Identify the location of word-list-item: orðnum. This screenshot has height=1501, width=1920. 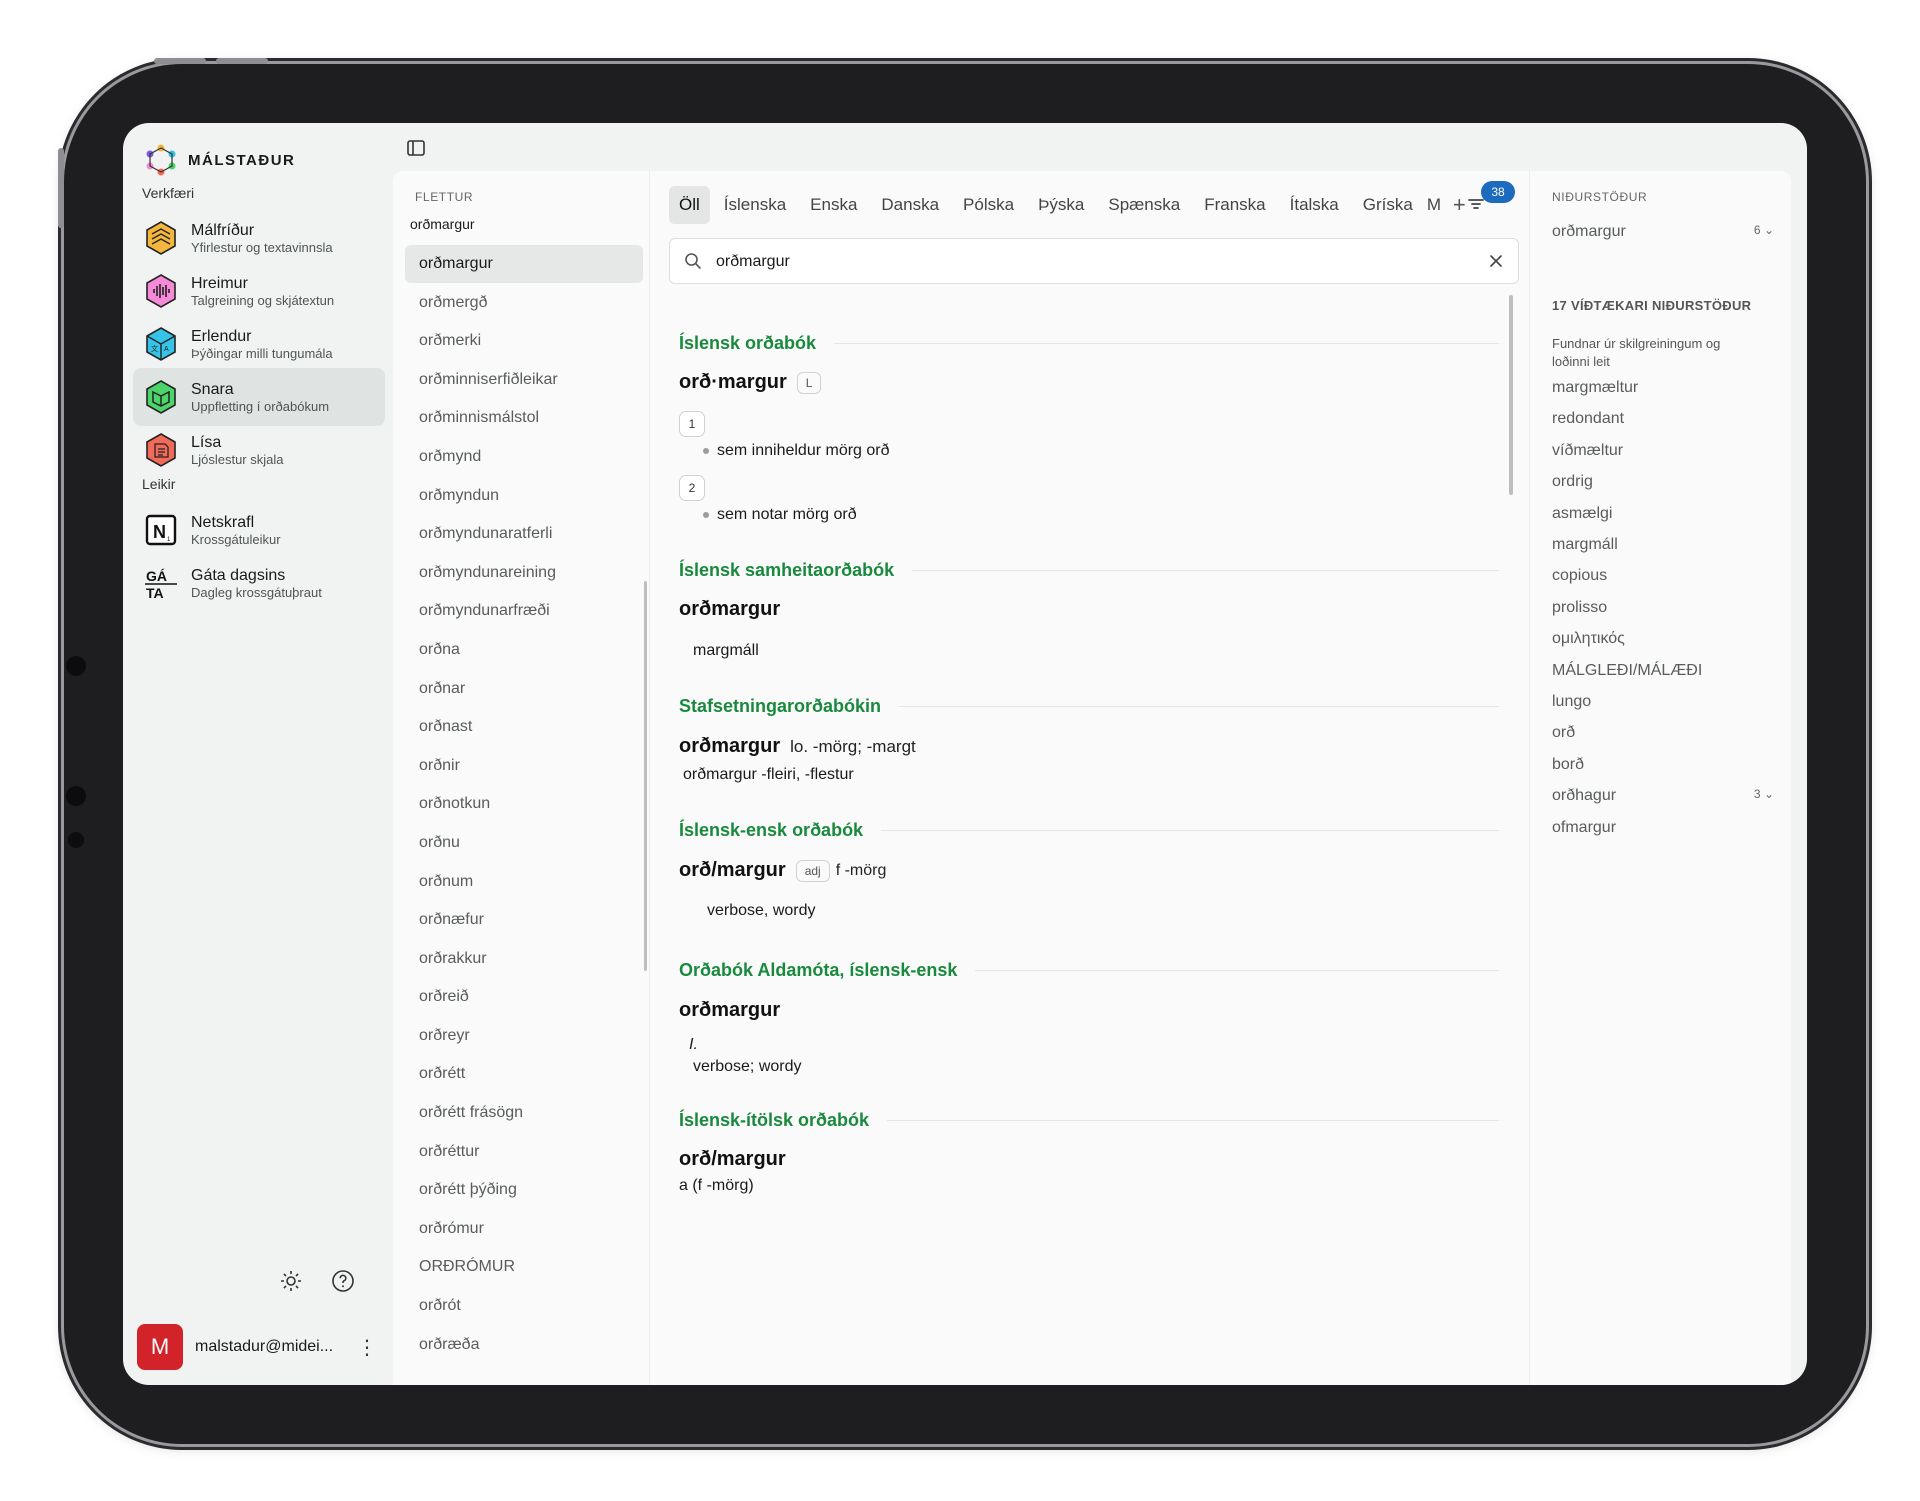
(524, 882).